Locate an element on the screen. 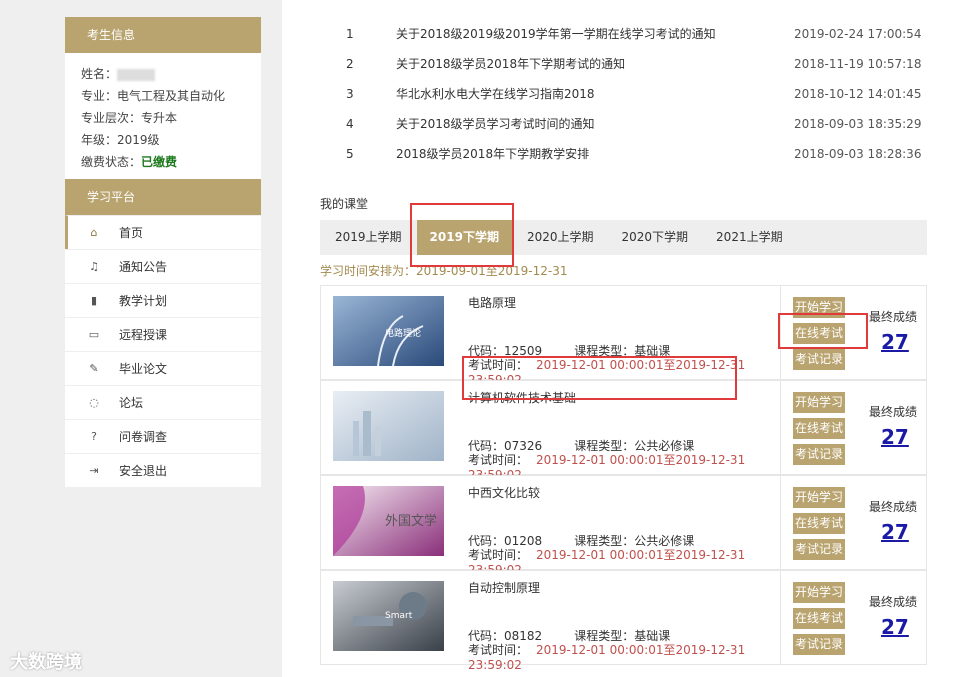  platform-header: 学习平台 is located at coordinates (163, 197).